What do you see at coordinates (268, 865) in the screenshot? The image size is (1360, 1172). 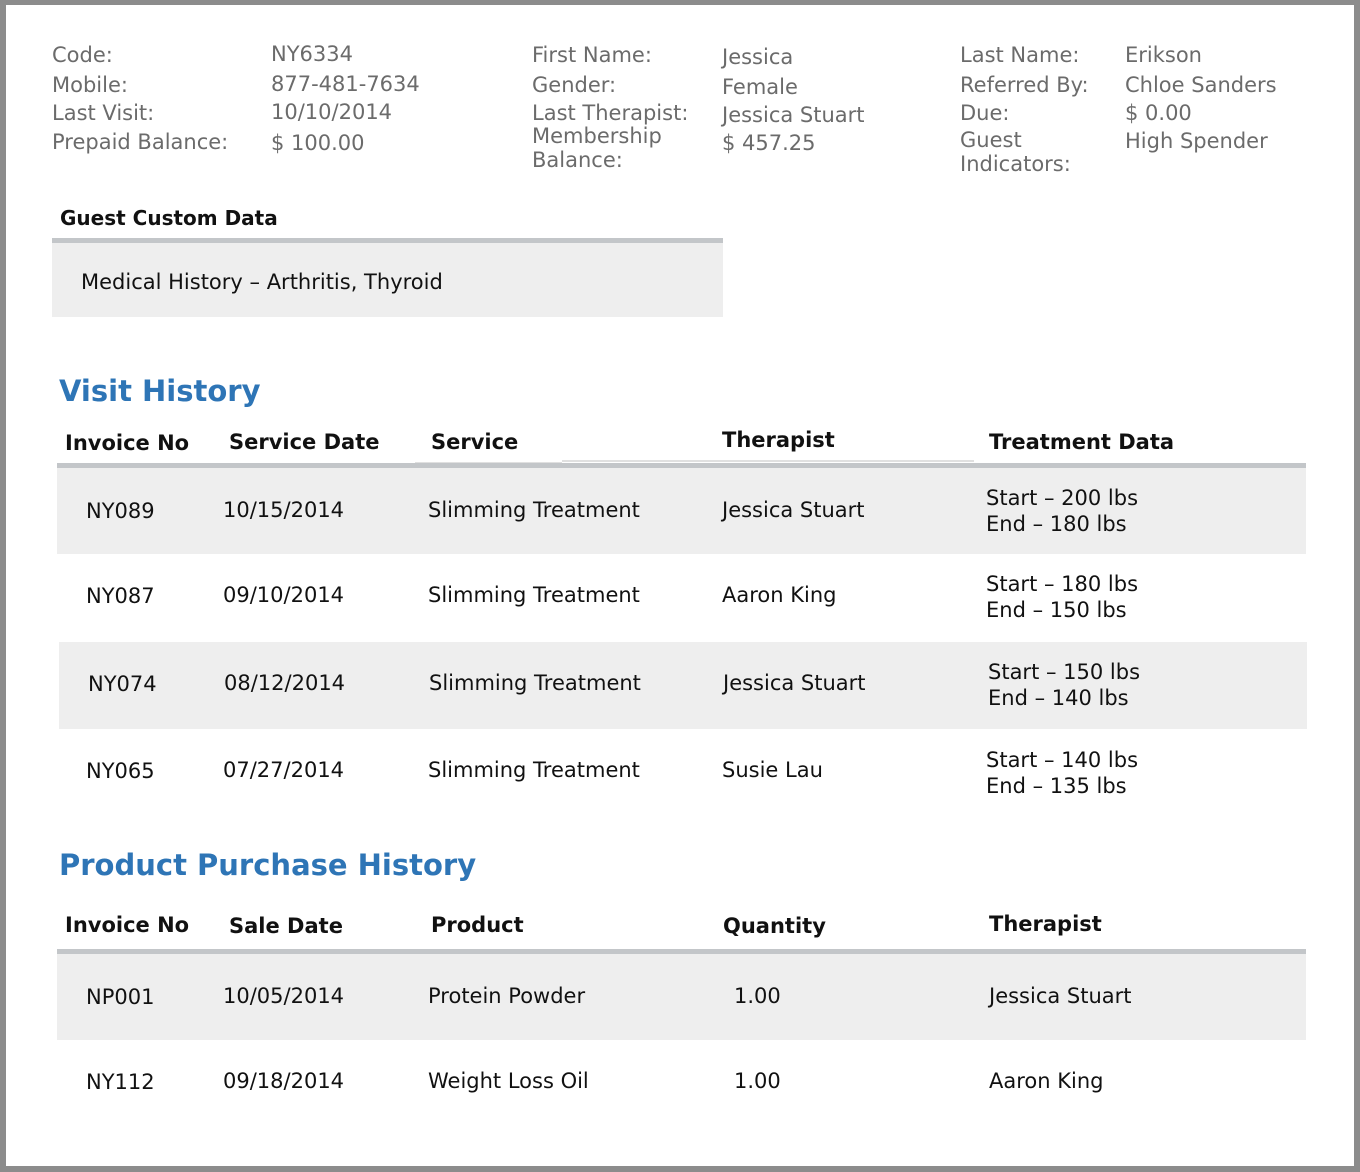 I see `product-history-title: Product Purchase History` at bounding box center [268, 865].